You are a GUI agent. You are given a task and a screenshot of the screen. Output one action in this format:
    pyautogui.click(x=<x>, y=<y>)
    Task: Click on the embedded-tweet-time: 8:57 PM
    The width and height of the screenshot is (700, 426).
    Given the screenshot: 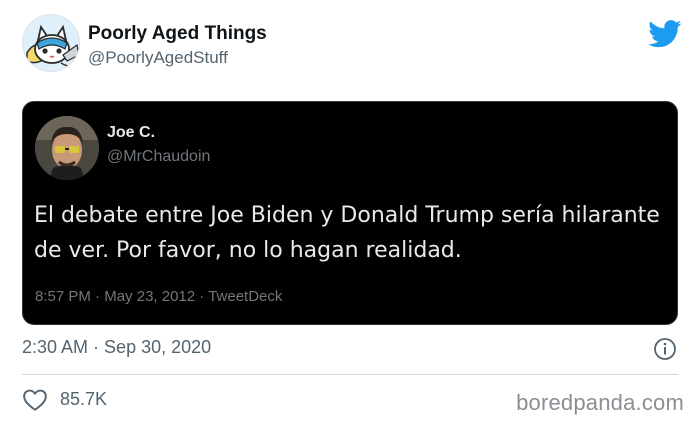 What is the action you would take?
    pyautogui.click(x=63, y=296)
    